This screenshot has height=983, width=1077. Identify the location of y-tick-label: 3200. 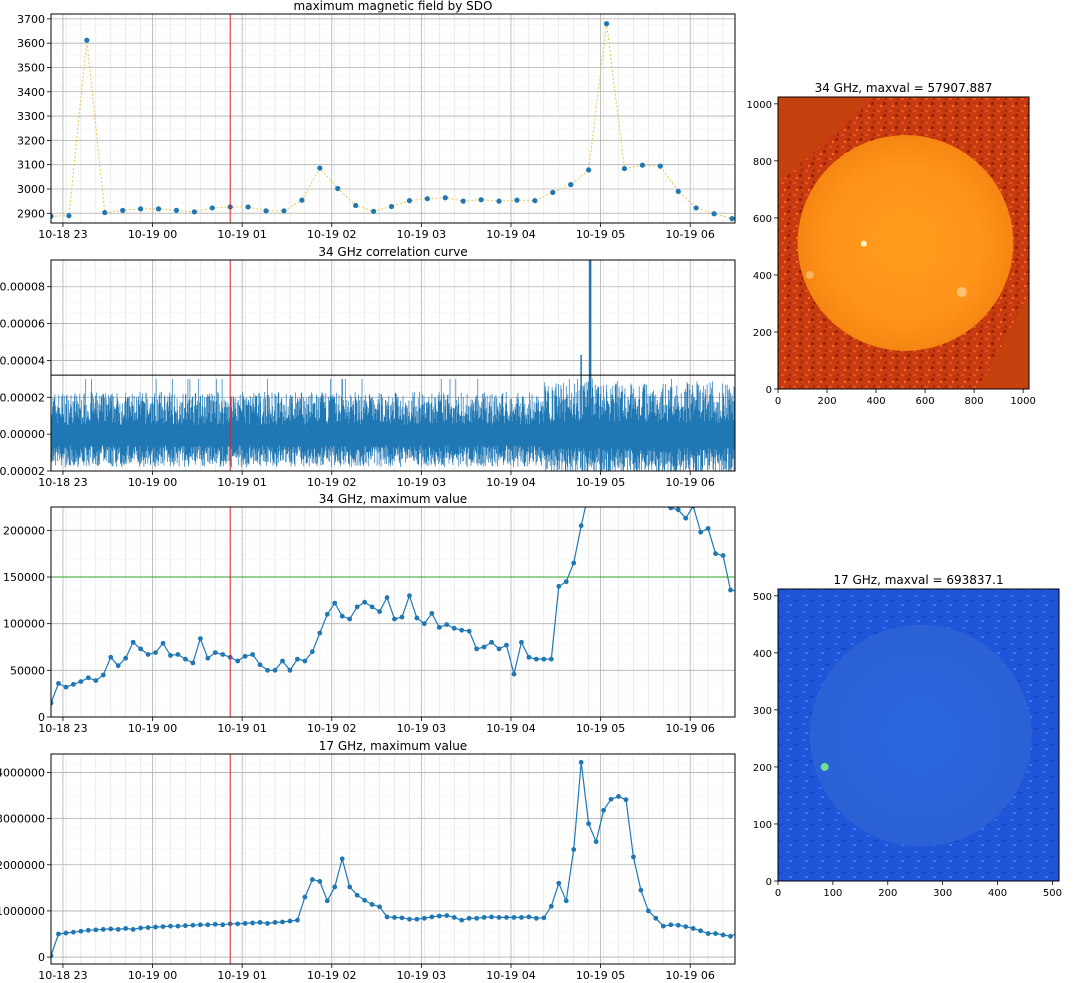
(31, 140).